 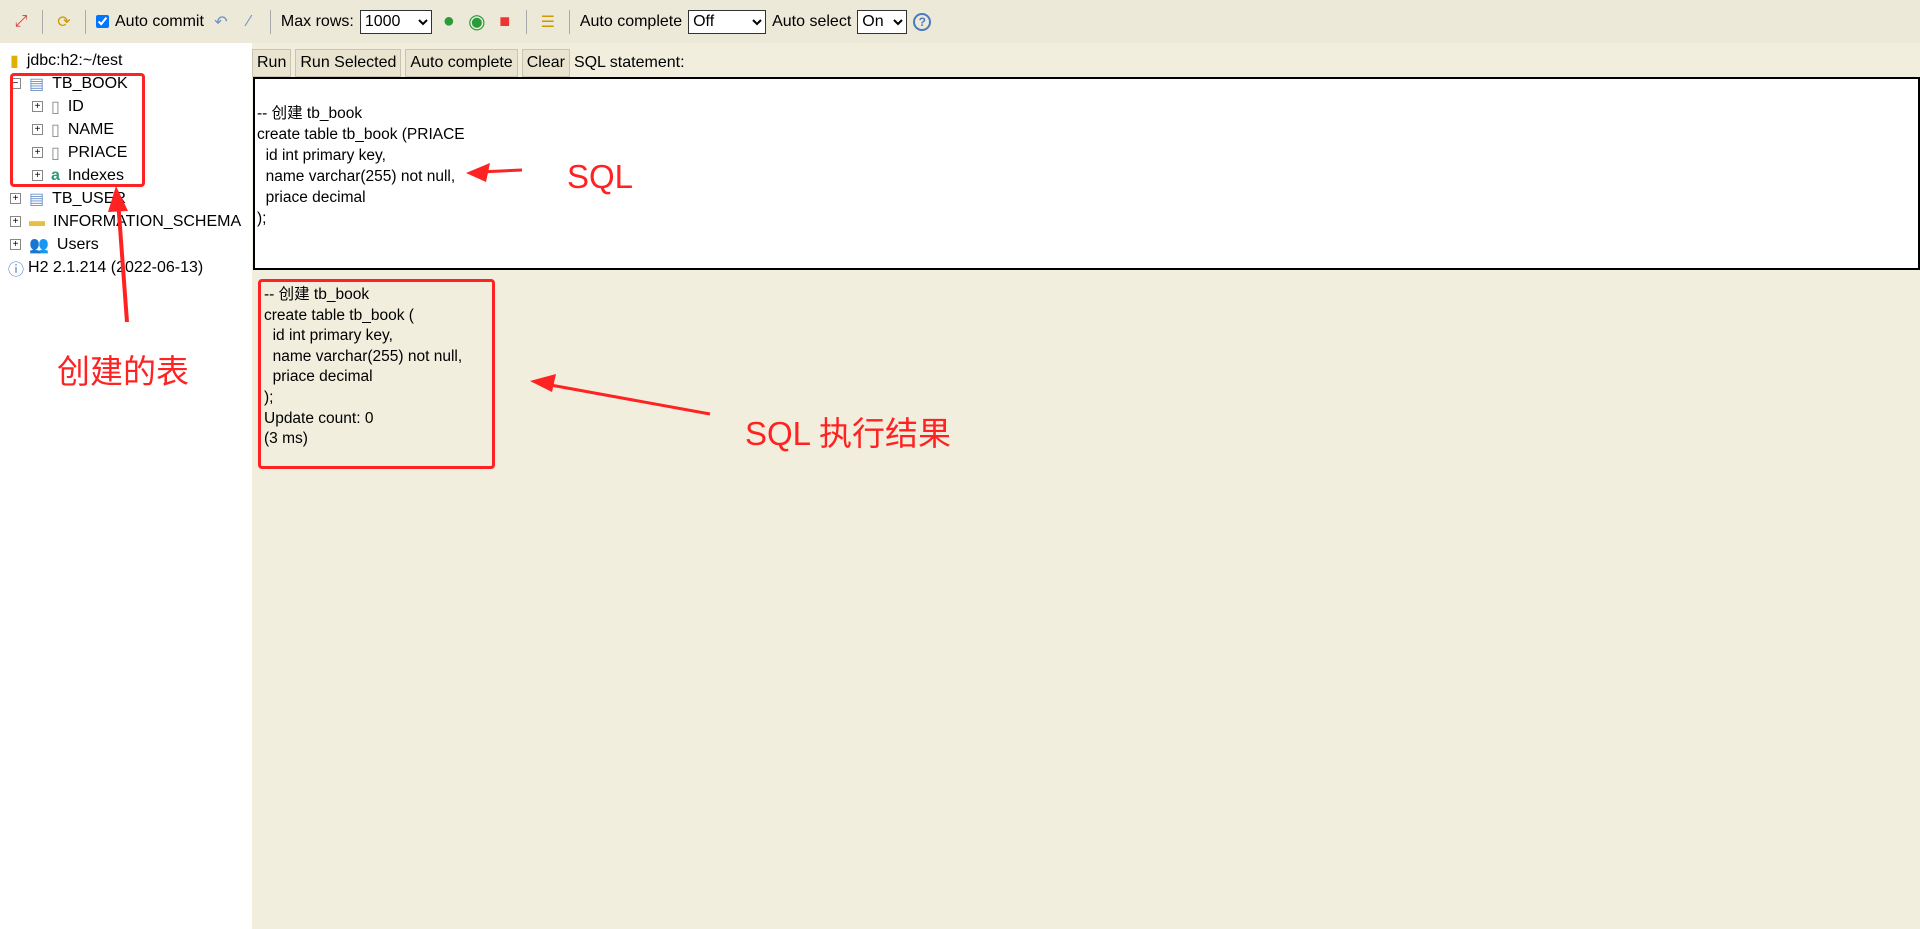 What do you see at coordinates (272, 63) in the screenshot?
I see `run-button: Run` at bounding box center [272, 63].